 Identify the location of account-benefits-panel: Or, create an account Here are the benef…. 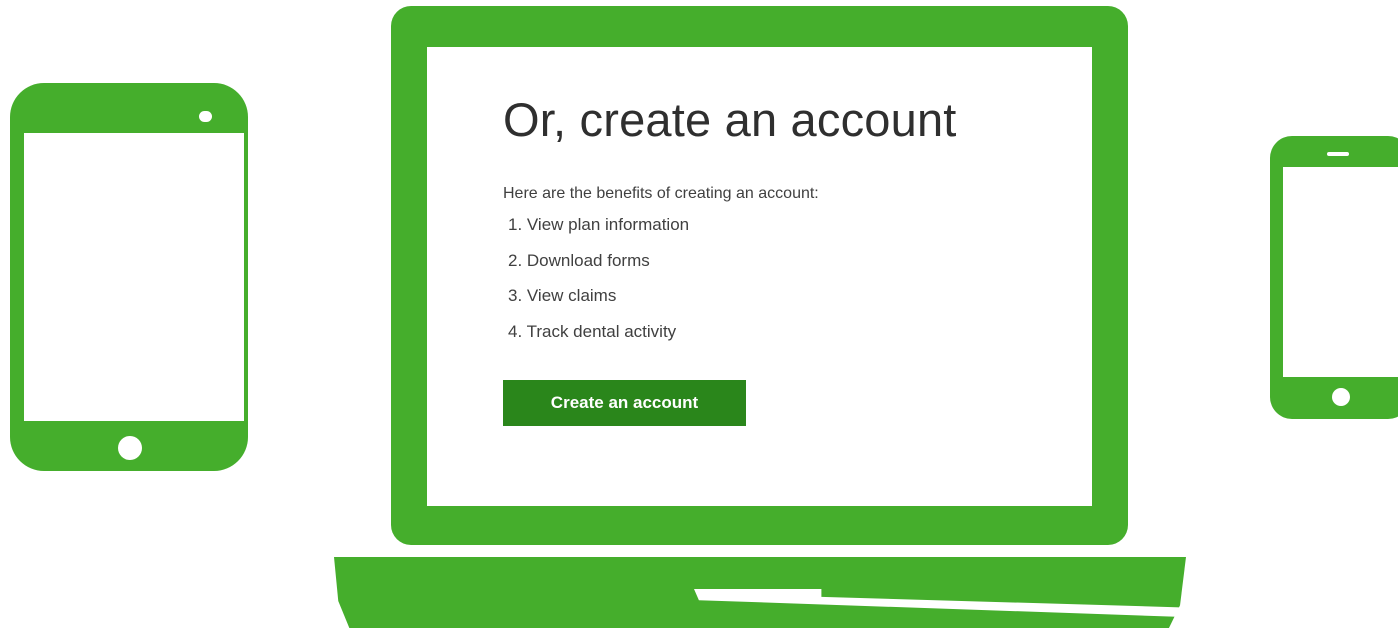
(730, 224).